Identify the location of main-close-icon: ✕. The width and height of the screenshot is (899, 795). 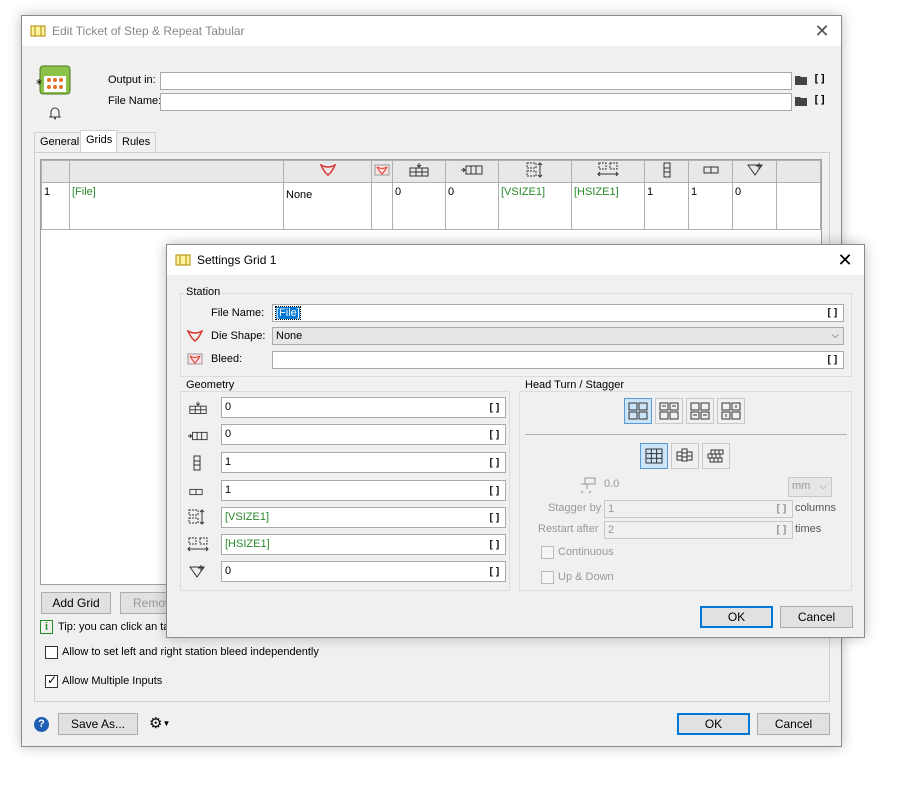
(822, 31).